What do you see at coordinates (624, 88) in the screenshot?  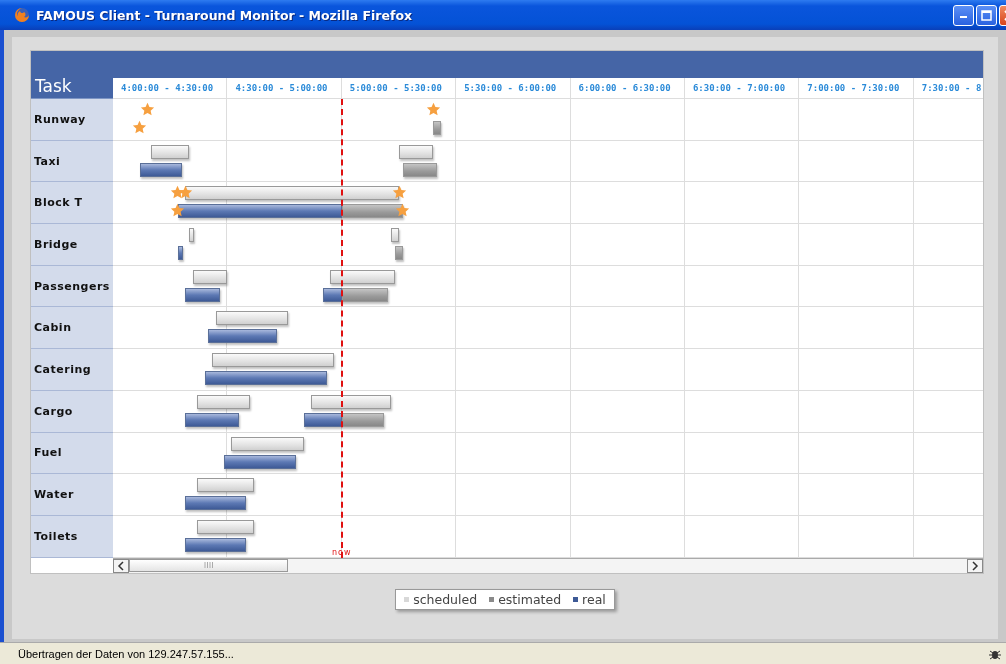 I see `time-slot-label: 6:00:00 - 6:30:00` at bounding box center [624, 88].